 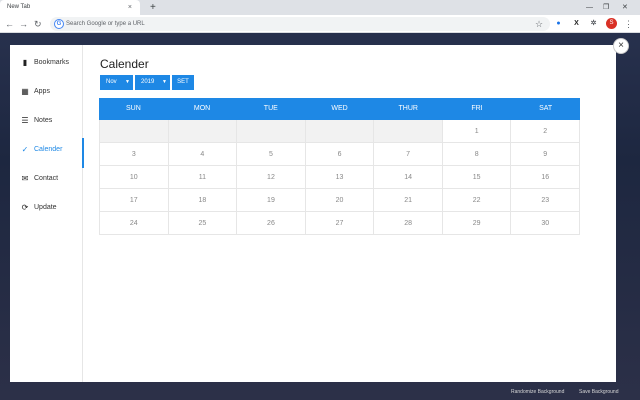 I want to click on sidebar-item-label: Bookmarks, so click(x=52, y=62).